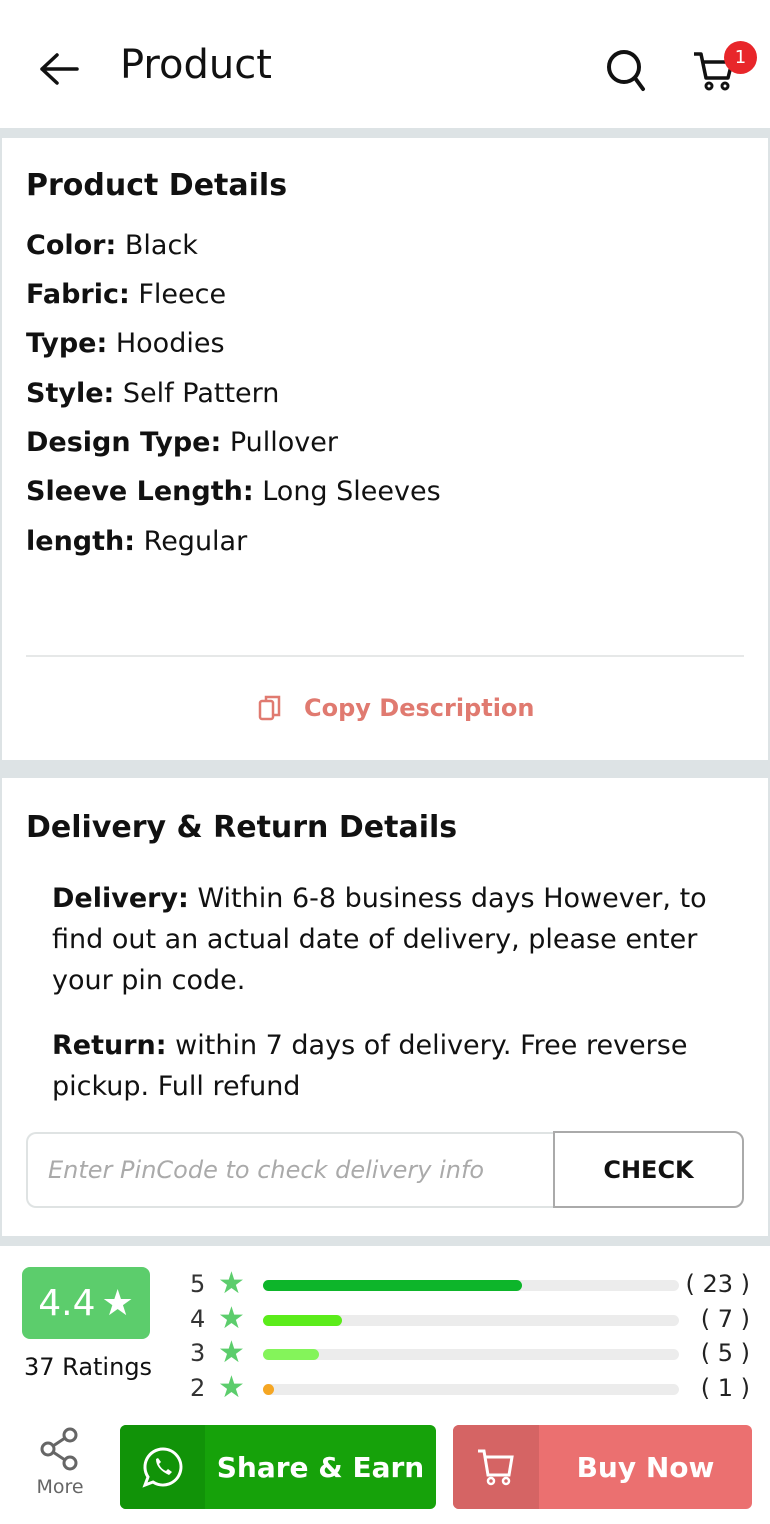 The height and width of the screenshot is (1524, 770). Describe the element at coordinates (196, 65) in the screenshot. I see `page-title: Product` at that location.